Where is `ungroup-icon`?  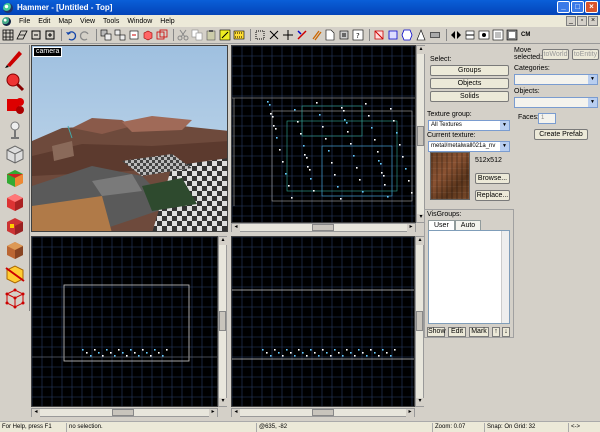 ungroup-icon is located at coordinates (120, 35).